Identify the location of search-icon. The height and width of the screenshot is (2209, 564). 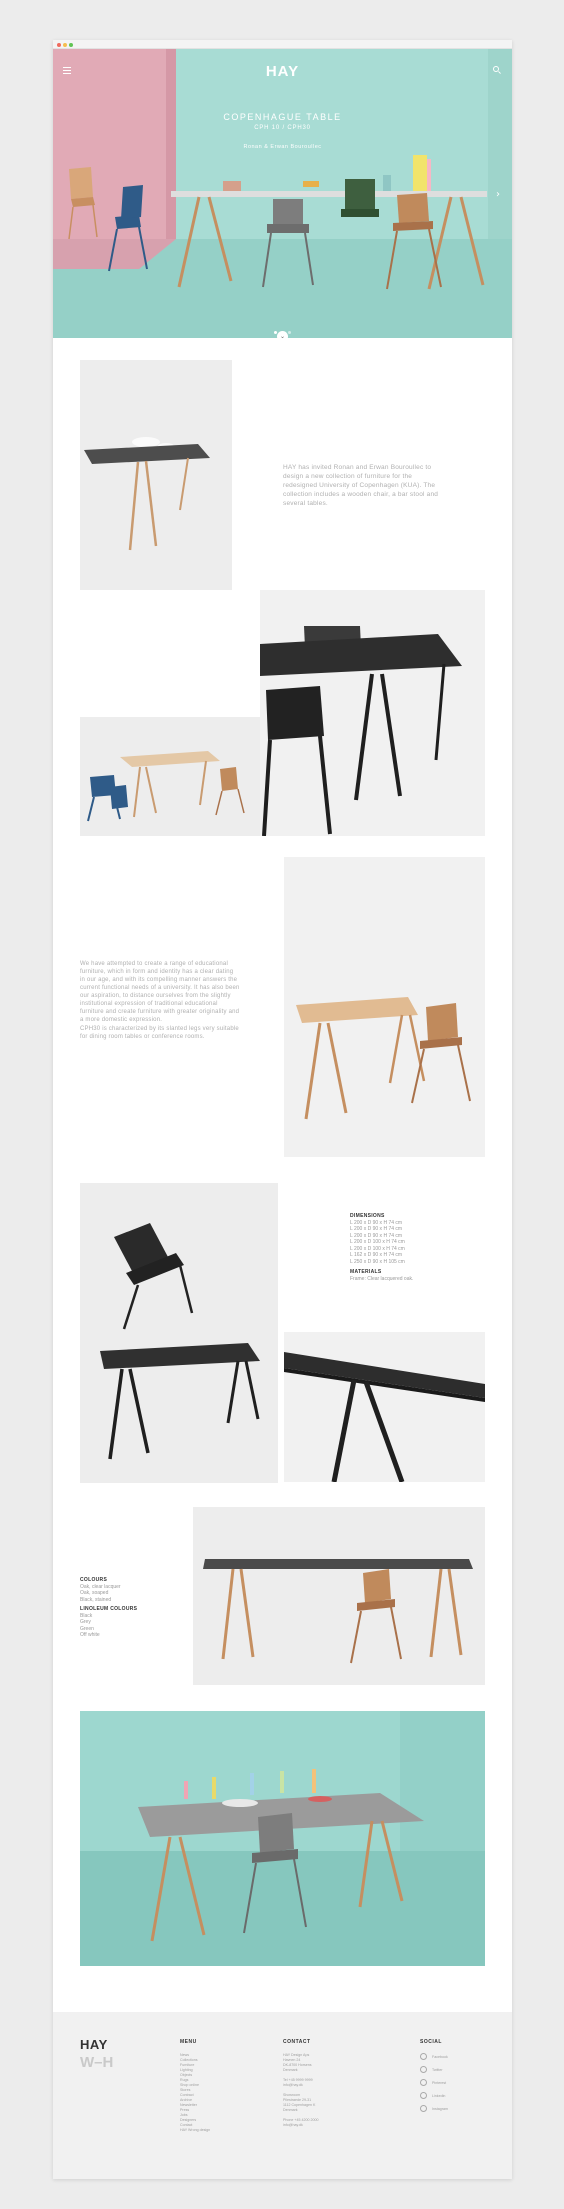
(496, 69).